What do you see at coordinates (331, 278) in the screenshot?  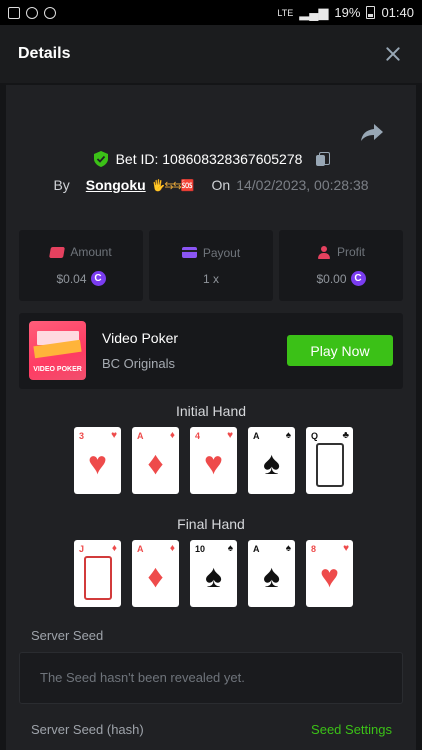 I see `stat-profit-value: $0.00` at bounding box center [331, 278].